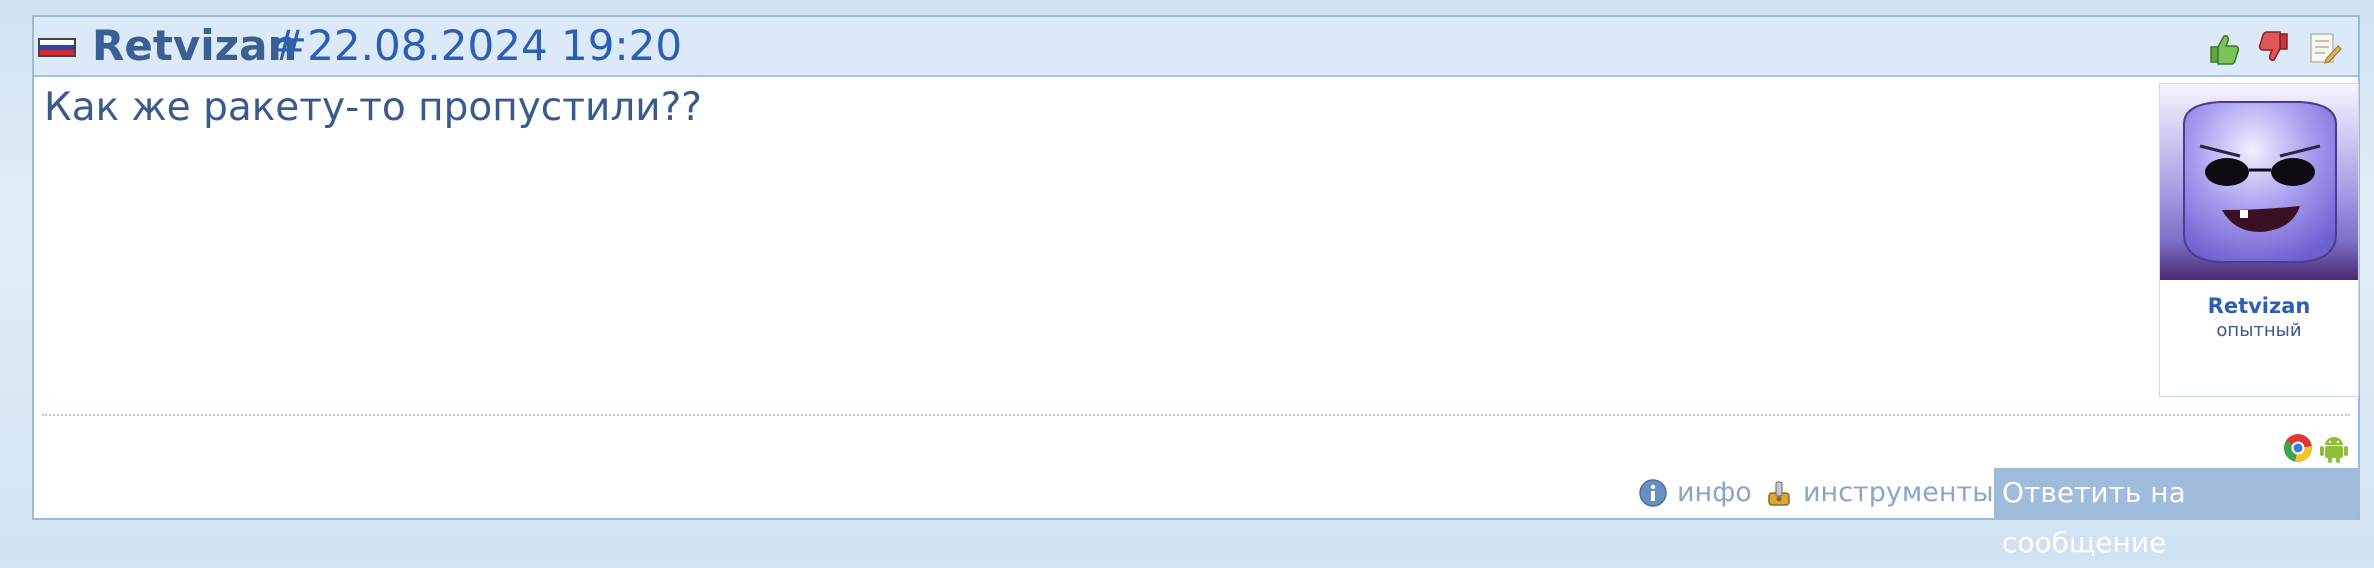 The image size is (2374, 568). Describe the element at coordinates (1714, 492) in the screenshot. I see `info-label: инфо` at that location.